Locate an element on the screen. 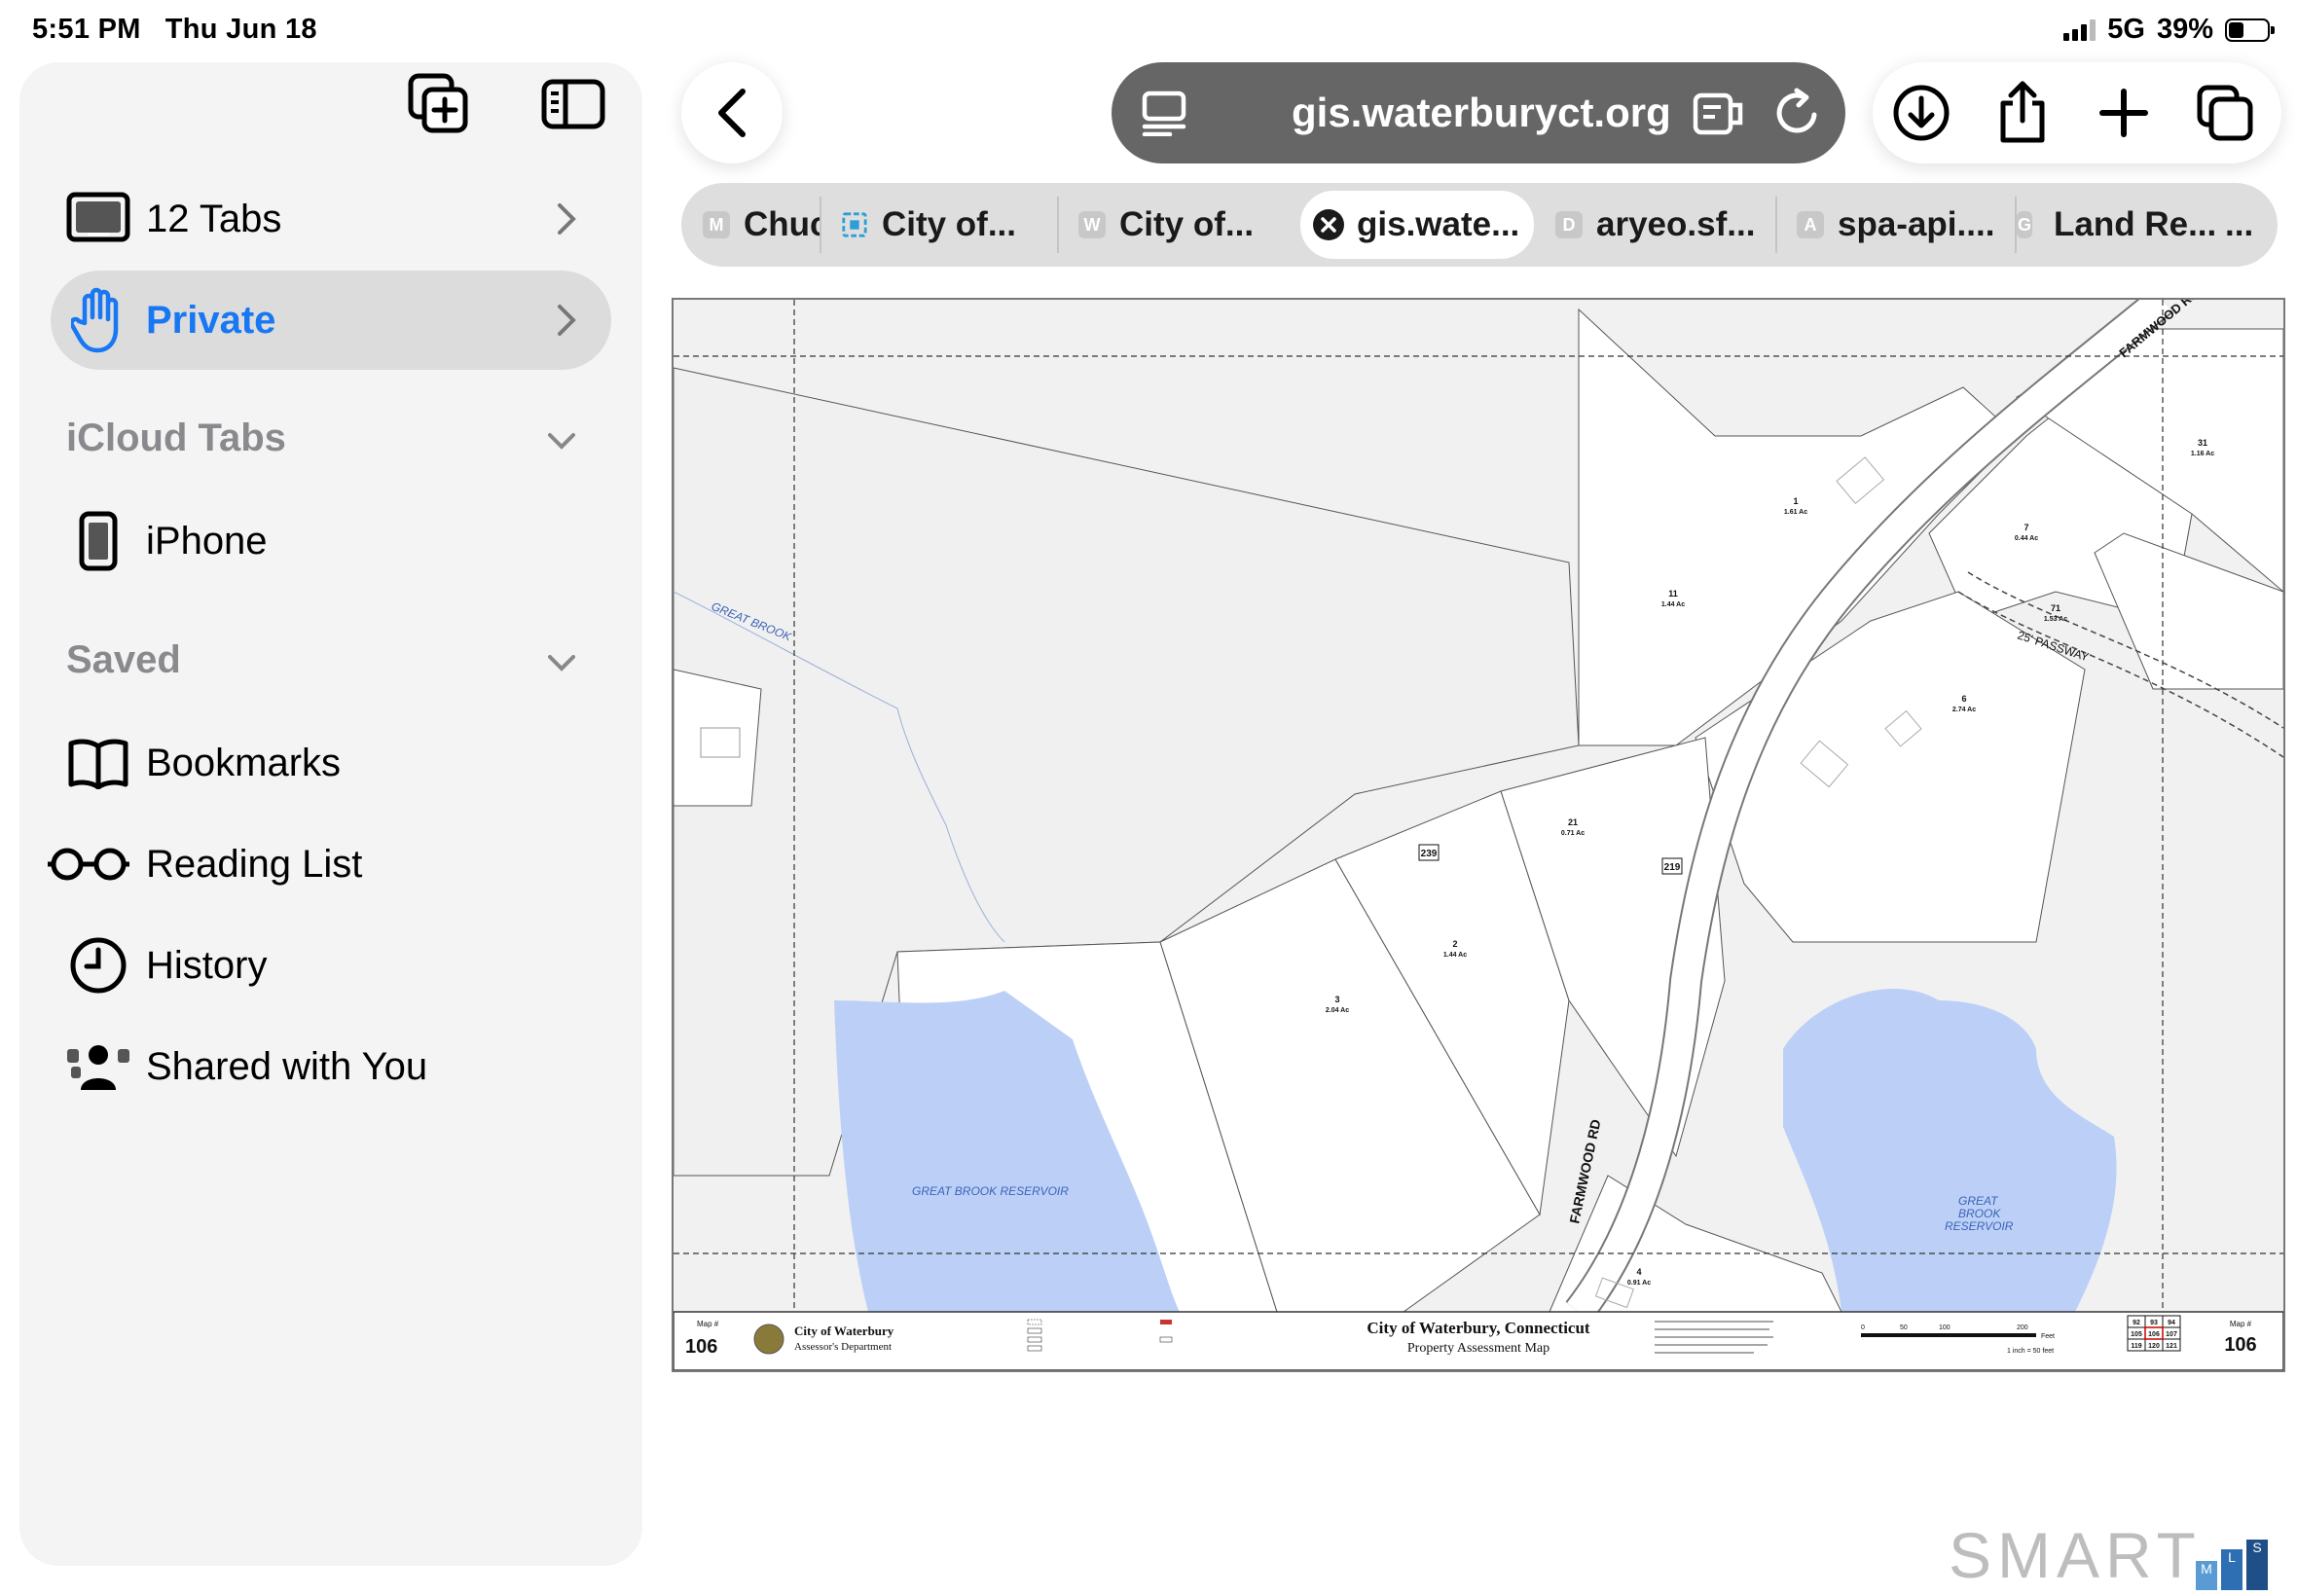  lot-area: 0.91 Ac is located at coordinates (1639, 1283).